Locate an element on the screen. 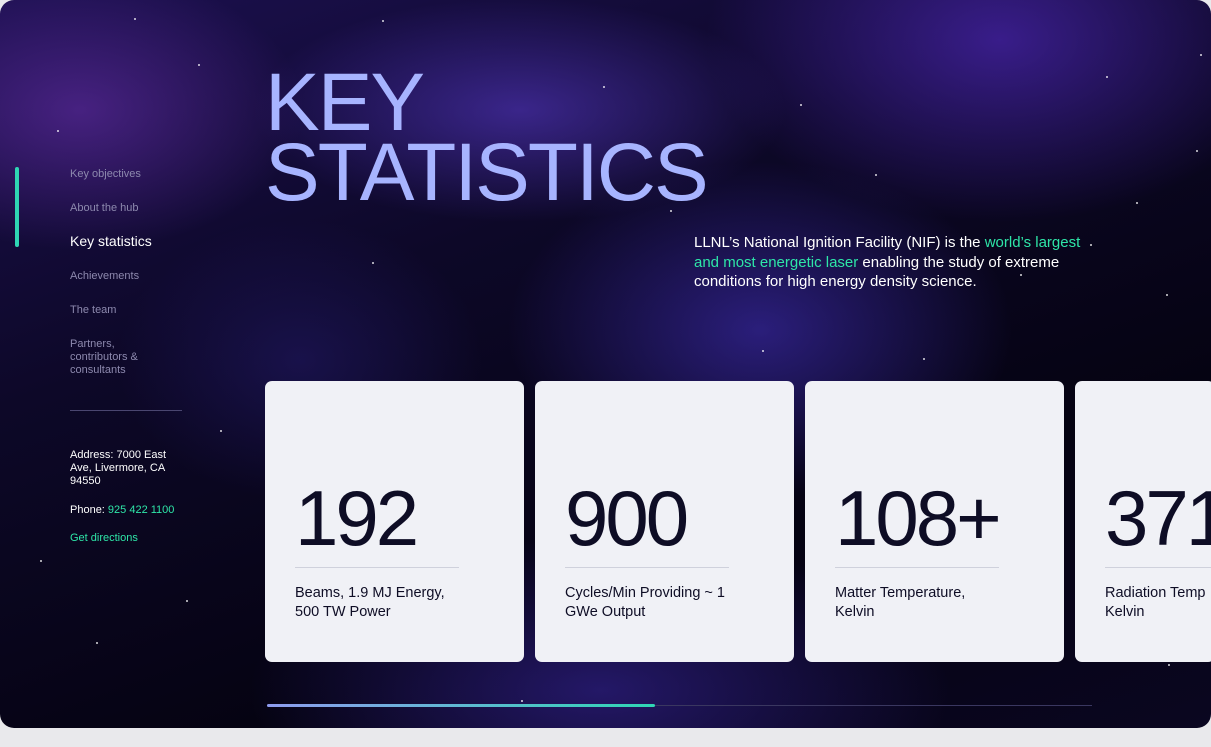  phone-line: Phone: 925 422 1100 is located at coordinates (135, 510).